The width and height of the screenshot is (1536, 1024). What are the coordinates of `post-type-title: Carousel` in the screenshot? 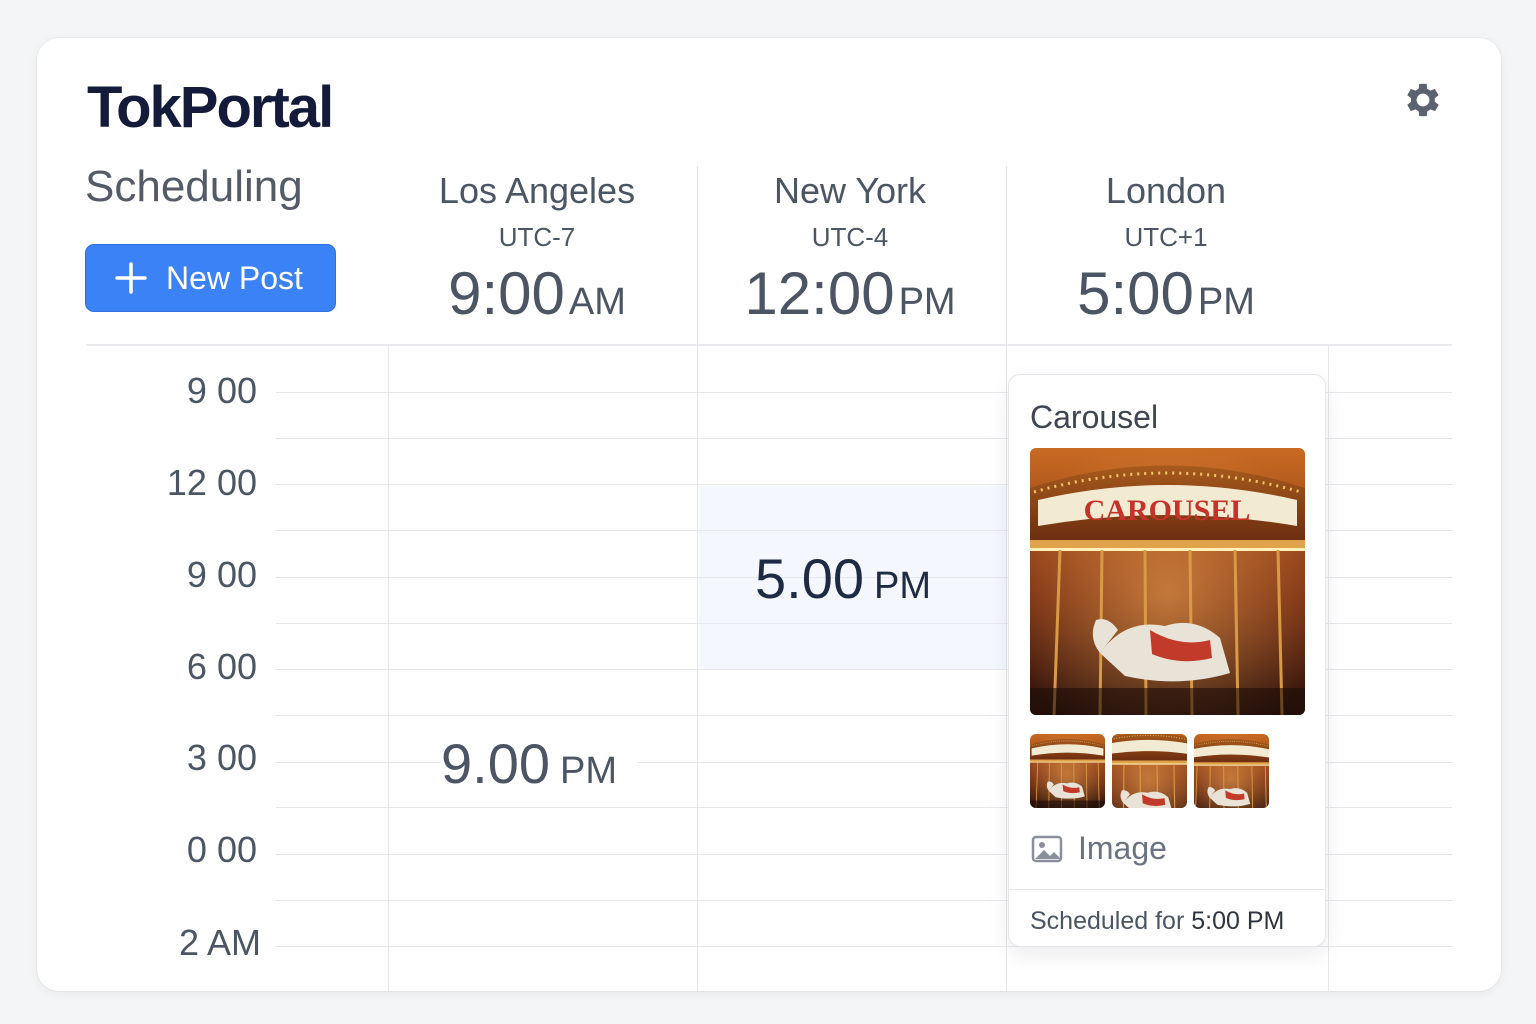 It's located at (1094, 417).